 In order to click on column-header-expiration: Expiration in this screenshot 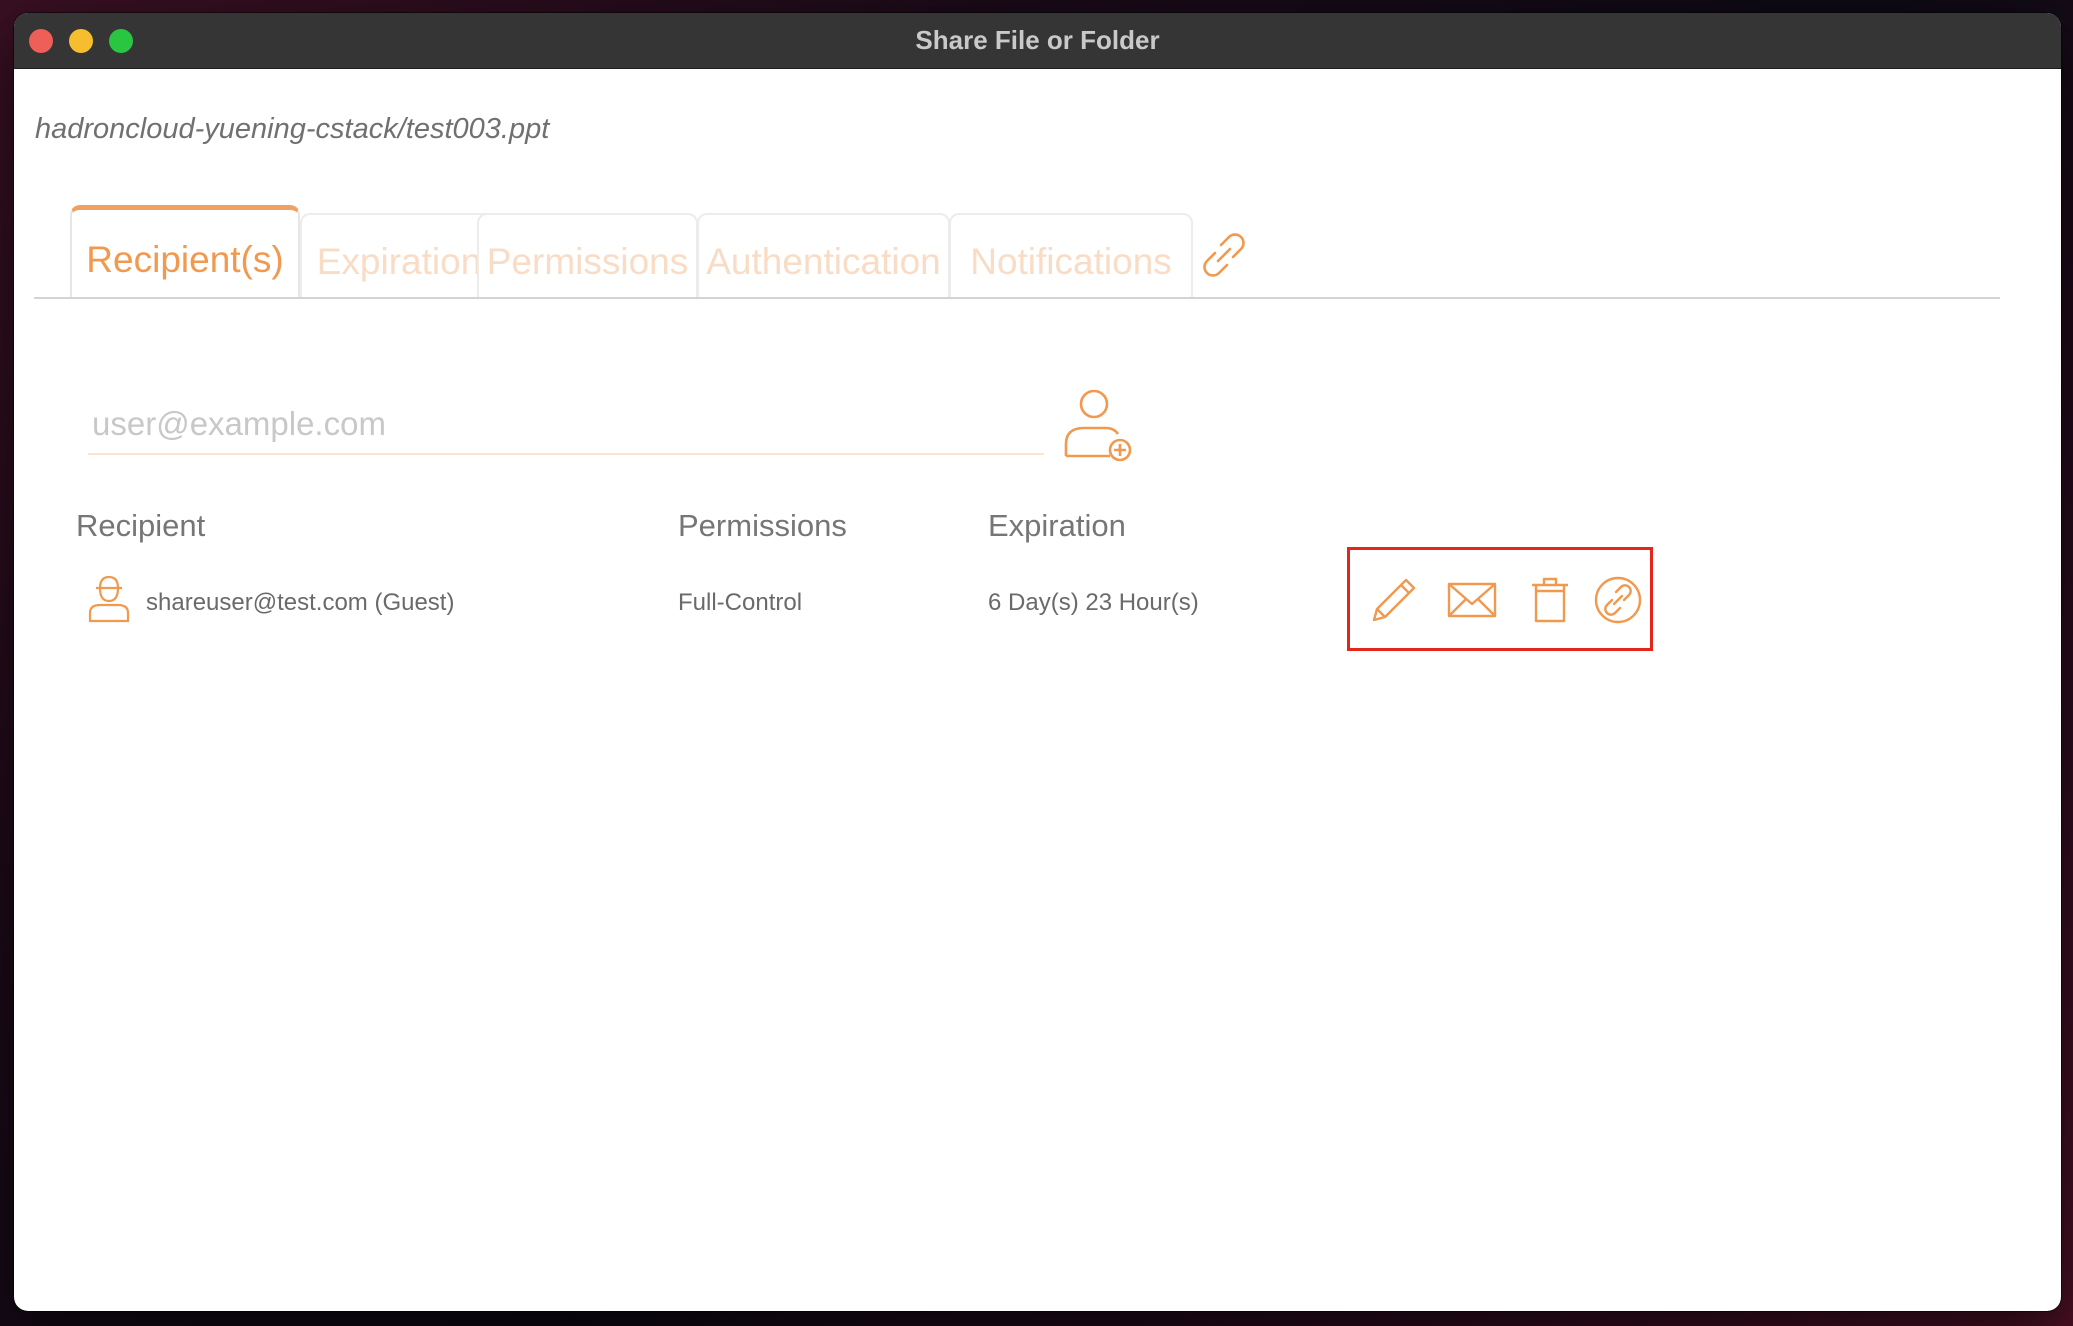, I will do `click(1057, 525)`.